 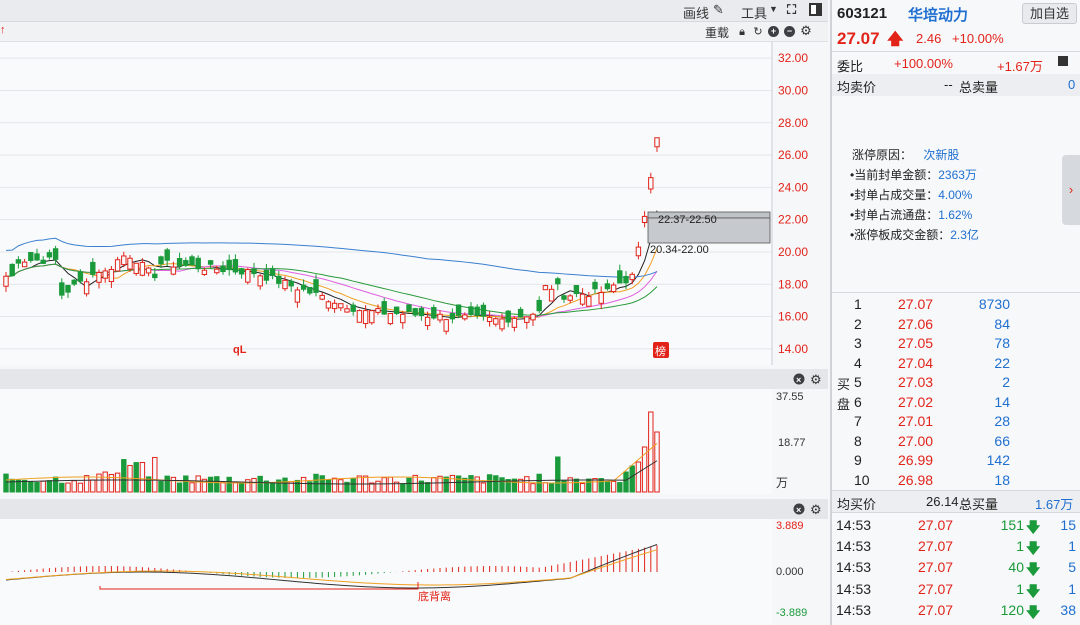 I want to click on vol-settings-gear-icon: ⚙, so click(x=816, y=379).